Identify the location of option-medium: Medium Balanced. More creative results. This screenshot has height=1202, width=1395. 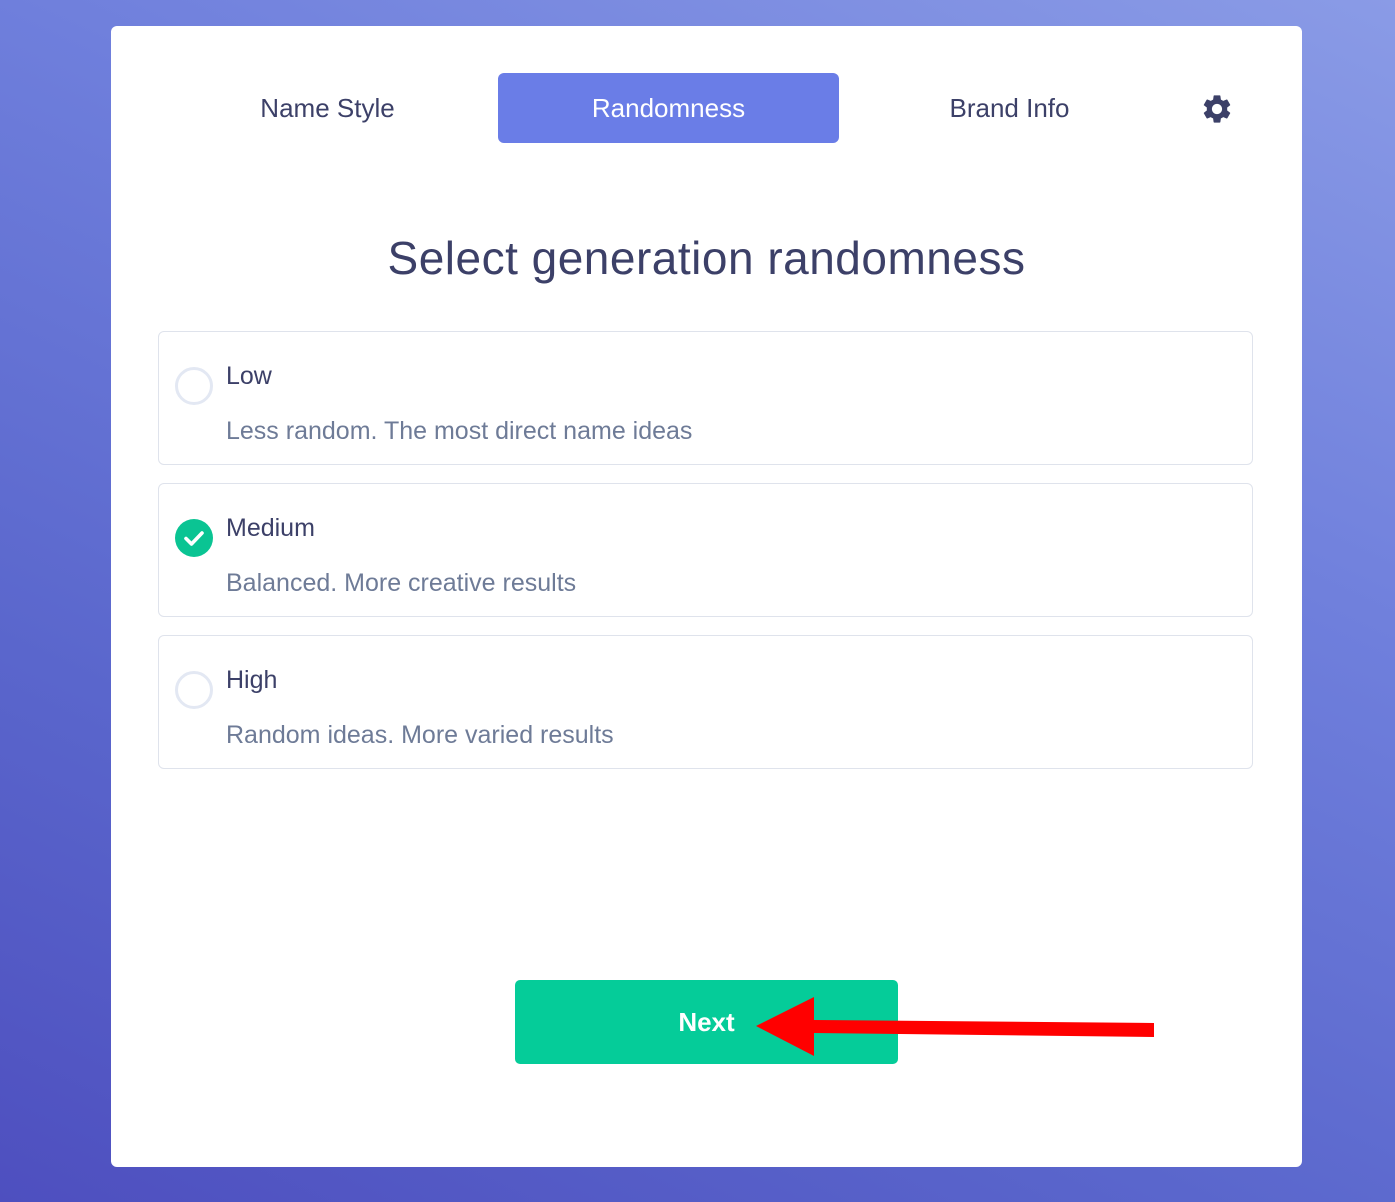
(705, 550).